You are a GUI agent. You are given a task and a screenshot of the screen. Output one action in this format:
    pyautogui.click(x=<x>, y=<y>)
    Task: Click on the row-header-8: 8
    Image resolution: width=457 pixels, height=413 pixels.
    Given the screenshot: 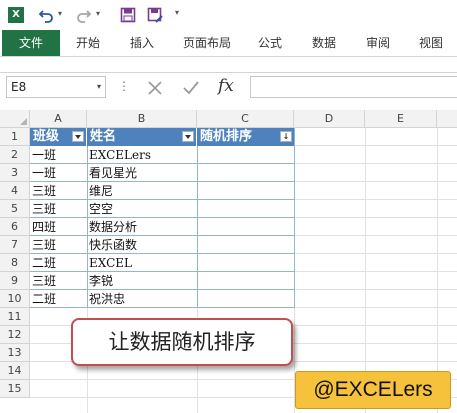 What is the action you would take?
    pyautogui.click(x=15, y=263)
    